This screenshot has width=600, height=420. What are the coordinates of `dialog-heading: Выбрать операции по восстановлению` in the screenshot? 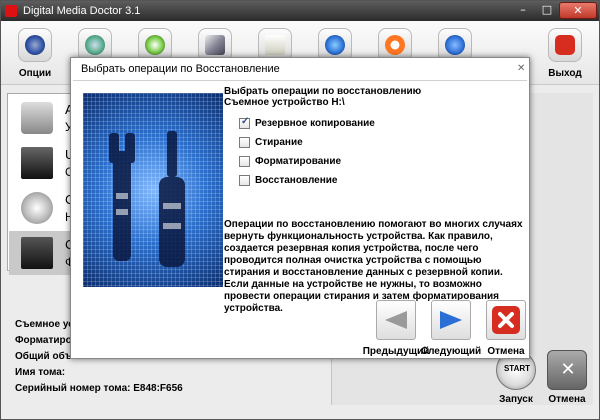 It's located at (323, 91).